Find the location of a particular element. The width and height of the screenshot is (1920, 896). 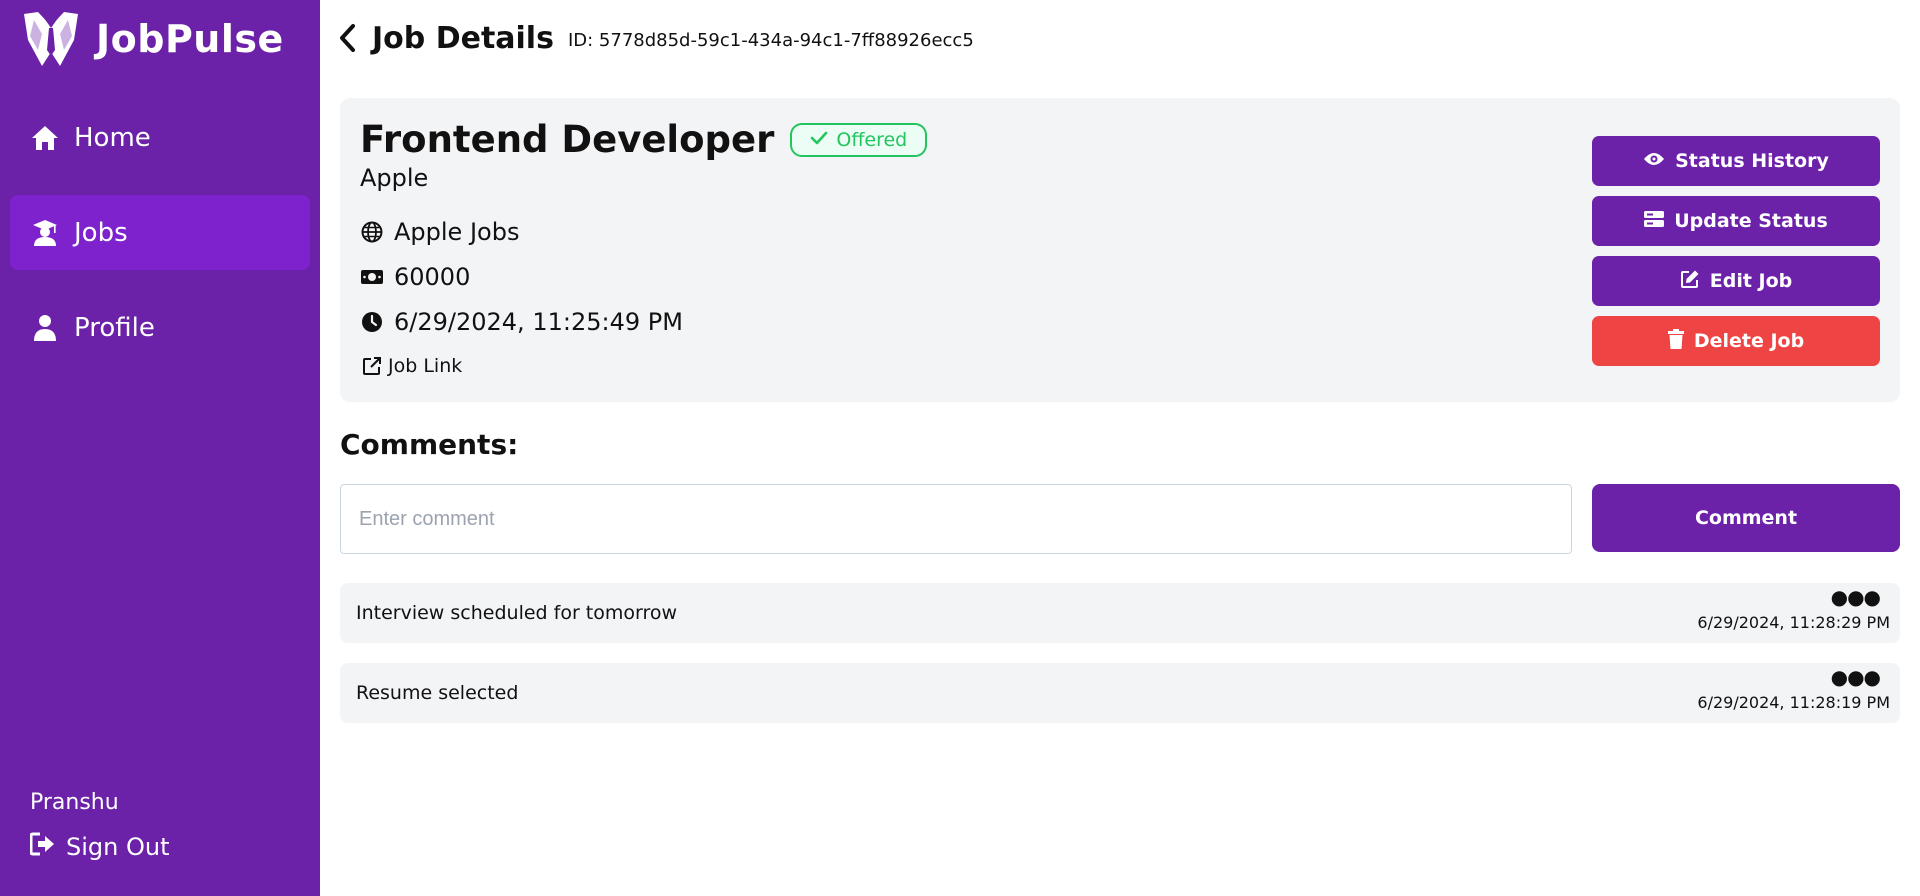

job-source-row: Apple Jobs is located at coordinates (439, 232).